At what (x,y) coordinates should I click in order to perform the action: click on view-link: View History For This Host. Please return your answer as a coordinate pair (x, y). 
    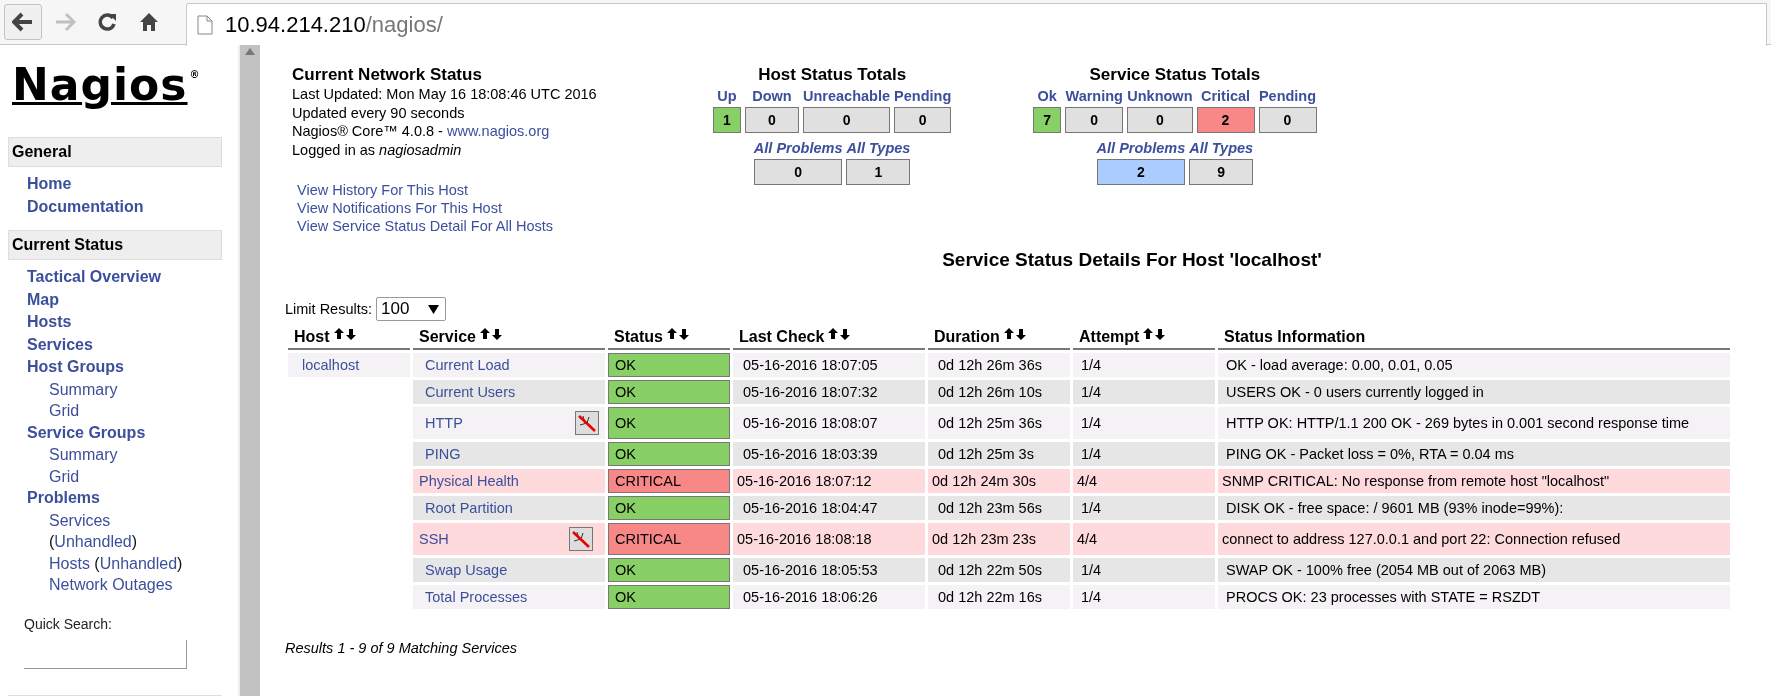
    Looking at the image, I should click on (383, 190).